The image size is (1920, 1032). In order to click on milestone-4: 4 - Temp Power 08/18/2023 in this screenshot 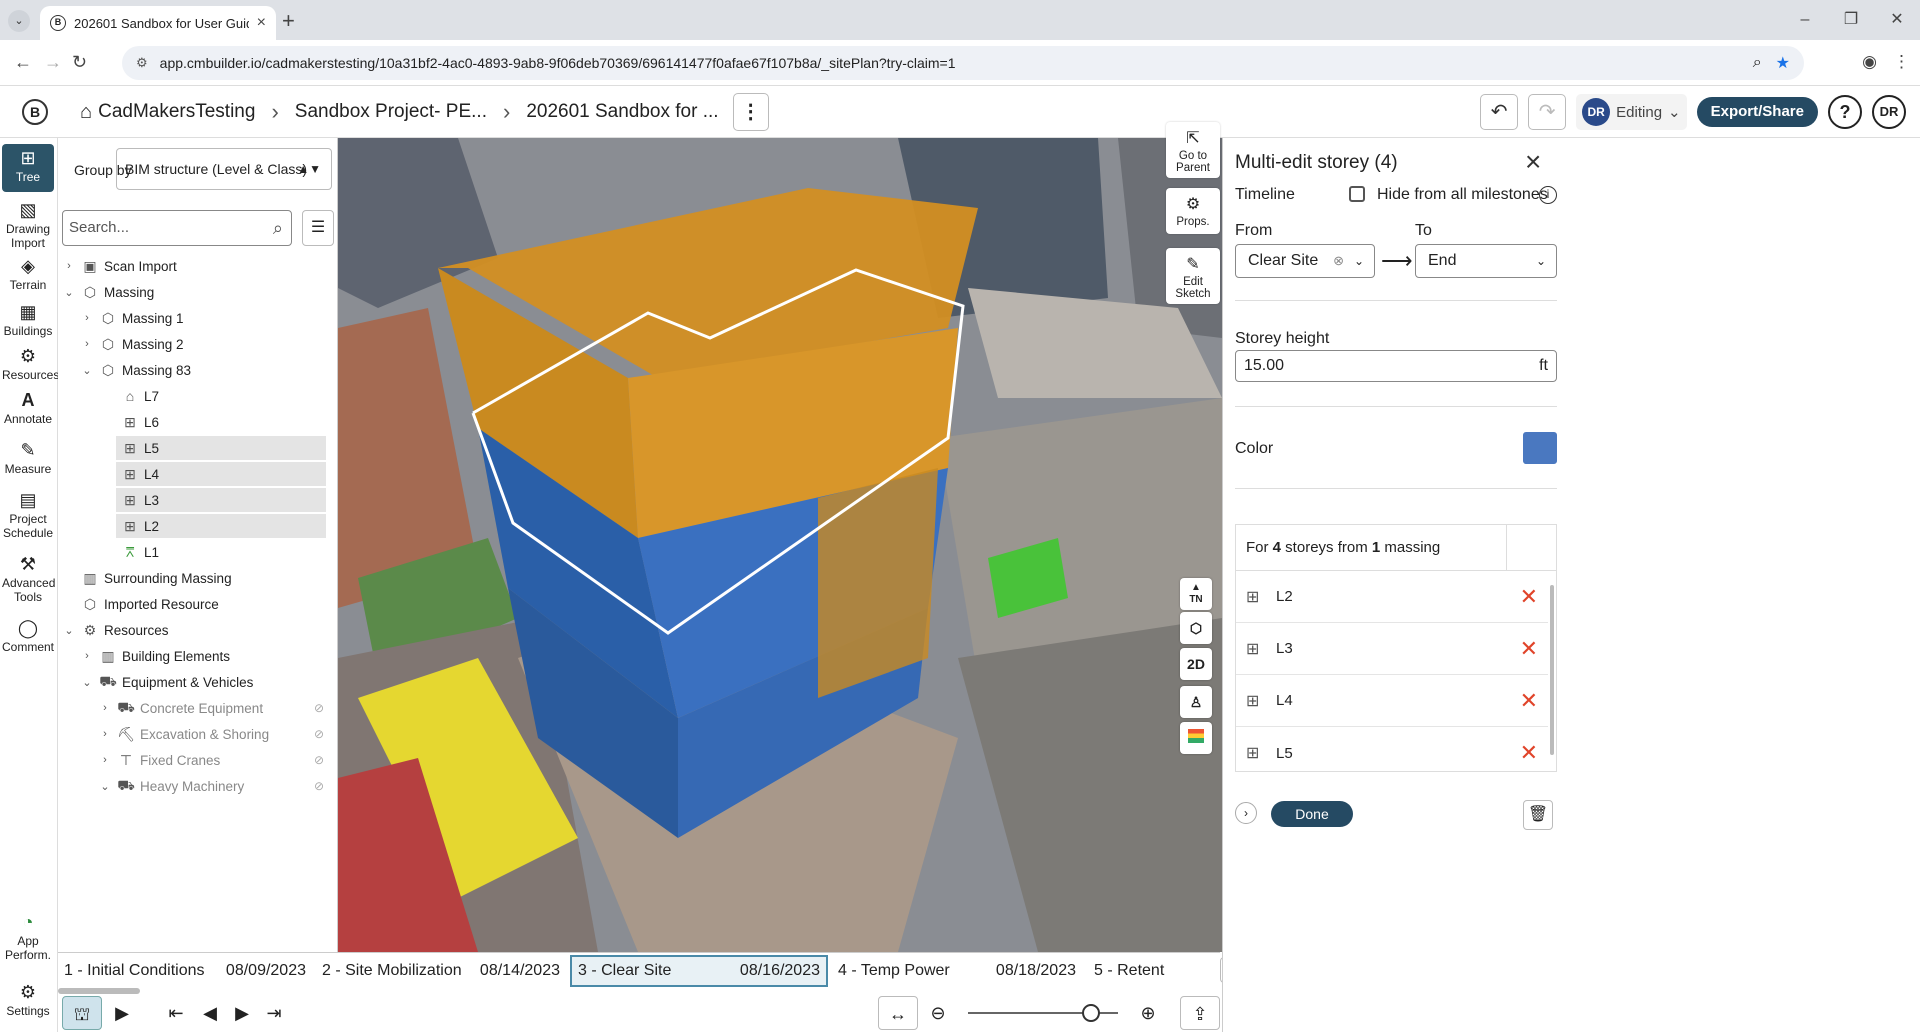, I will do `click(957, 971)`.